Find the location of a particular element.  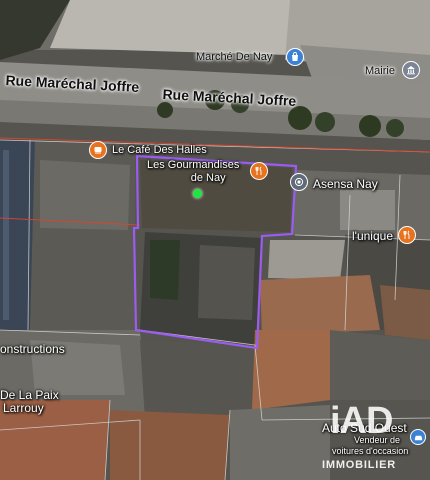

target-icon is located at coordinates (299, 182).